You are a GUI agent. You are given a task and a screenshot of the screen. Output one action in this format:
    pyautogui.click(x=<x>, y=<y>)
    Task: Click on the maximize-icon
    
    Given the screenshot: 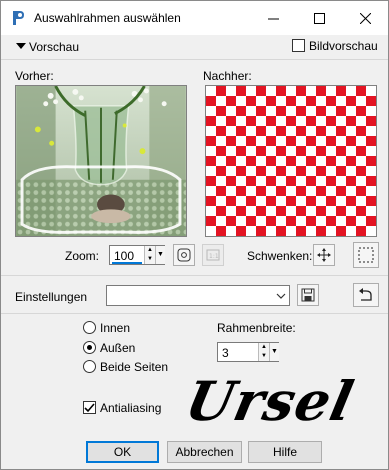 What is the action you would take?
    pyautogui.click(x=319, y=18)
    